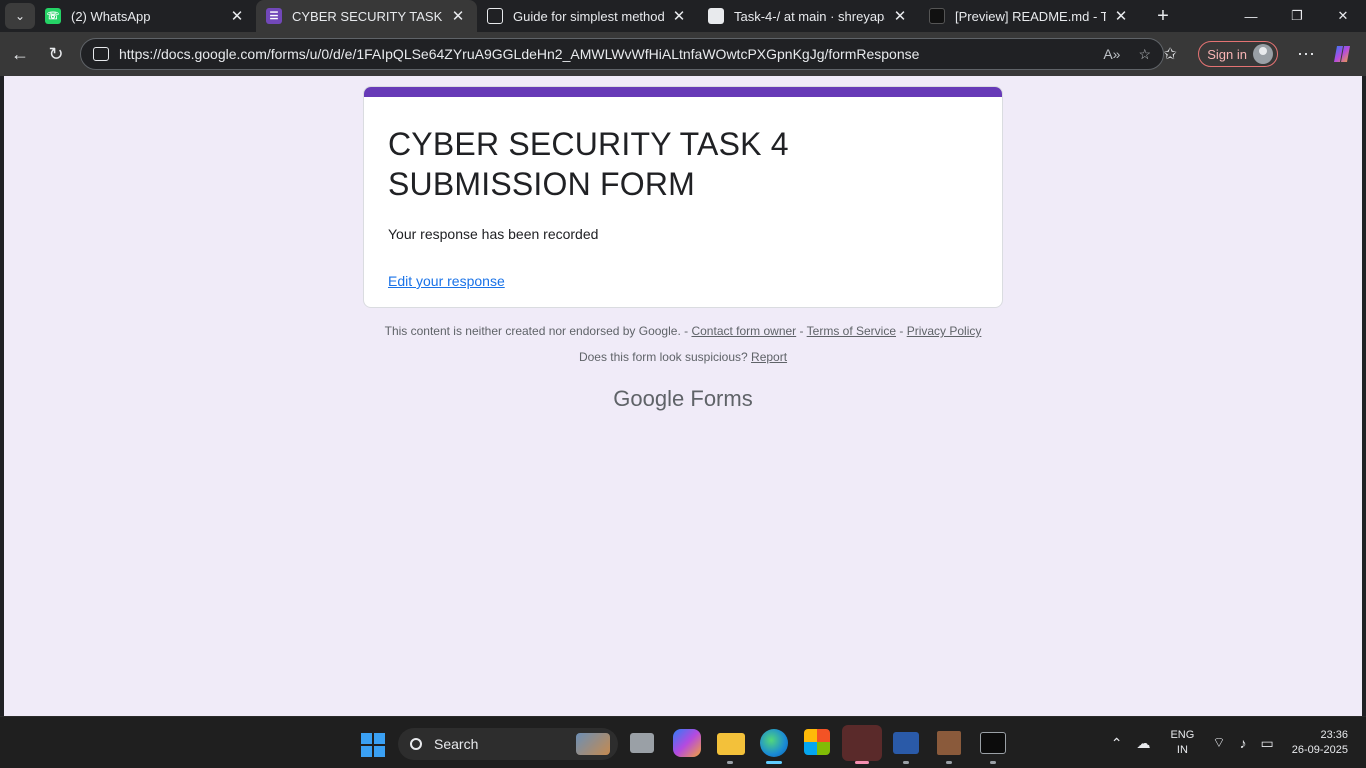 The image size is (1366, 768). What do you see at coordinates (1334, 735) in the screenshot?
I see `clock-time: 23:36` at bounding box center [1334, 735].